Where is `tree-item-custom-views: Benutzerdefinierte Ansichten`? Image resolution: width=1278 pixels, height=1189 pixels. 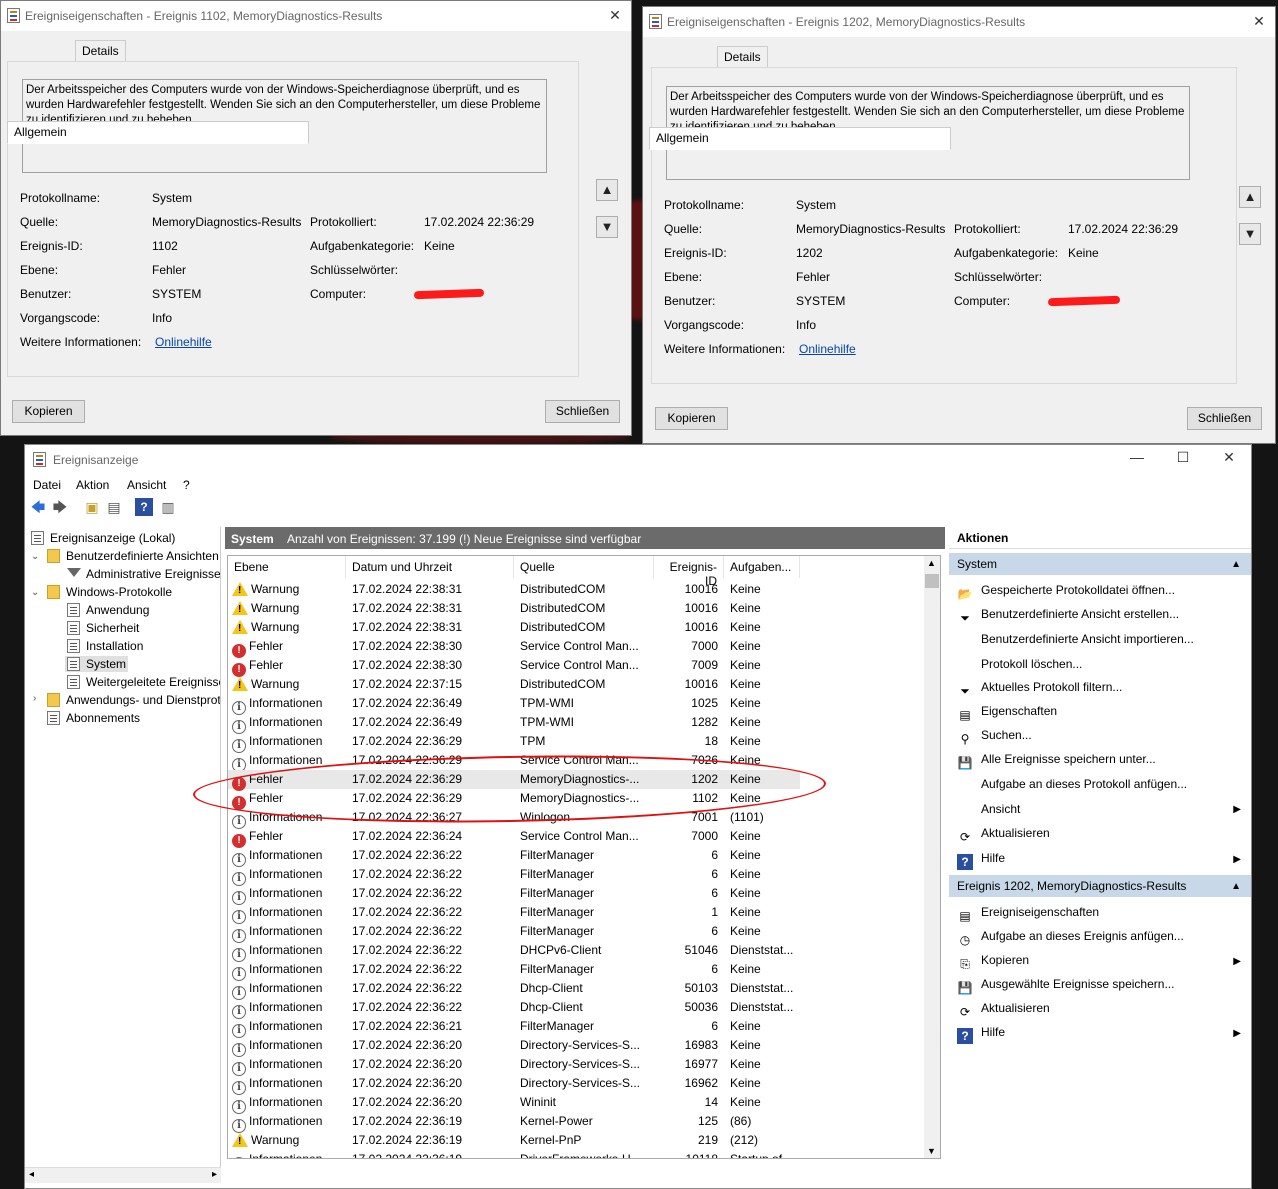
tree-item-custom-views: Benutzerdefinierte Ansichten is located at coordinates (133, 556).